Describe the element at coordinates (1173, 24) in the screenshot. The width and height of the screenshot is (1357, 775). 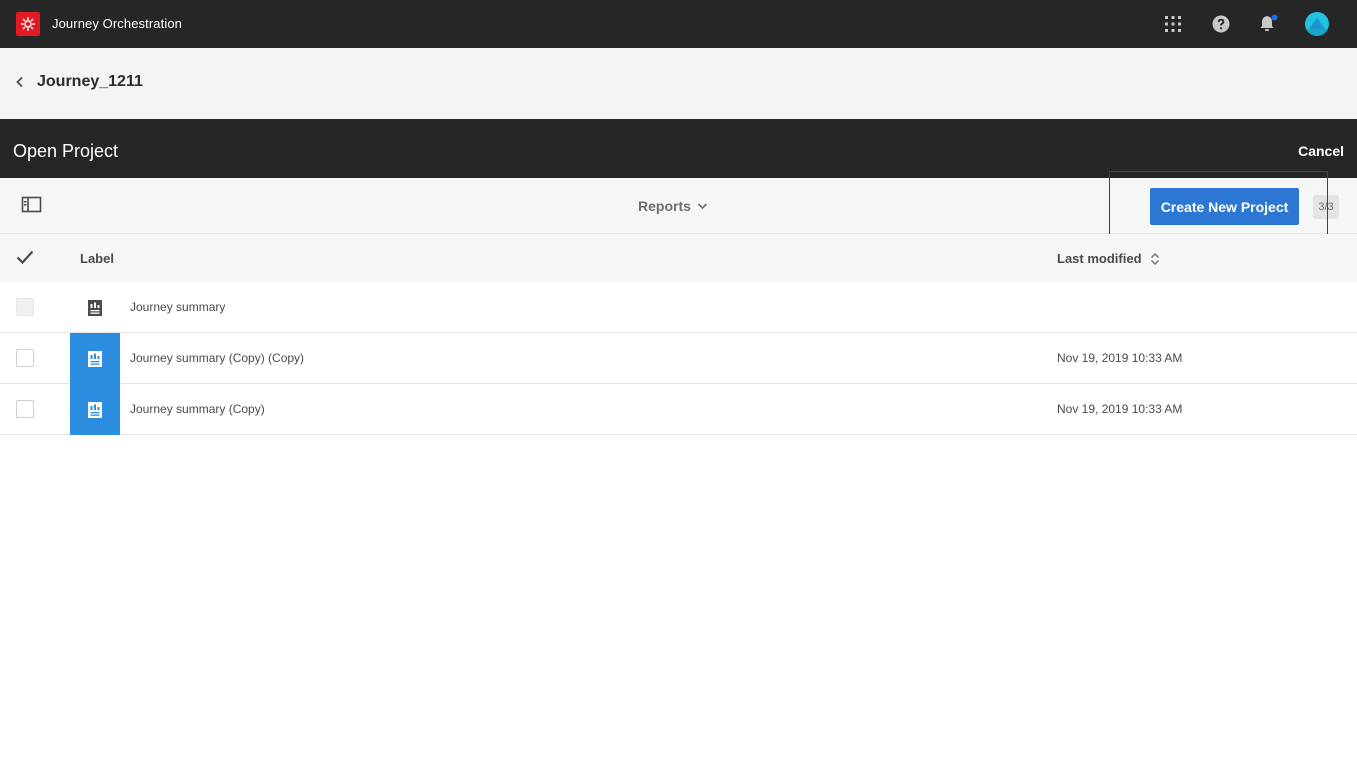
I see `apps-grid-icon` at that location.